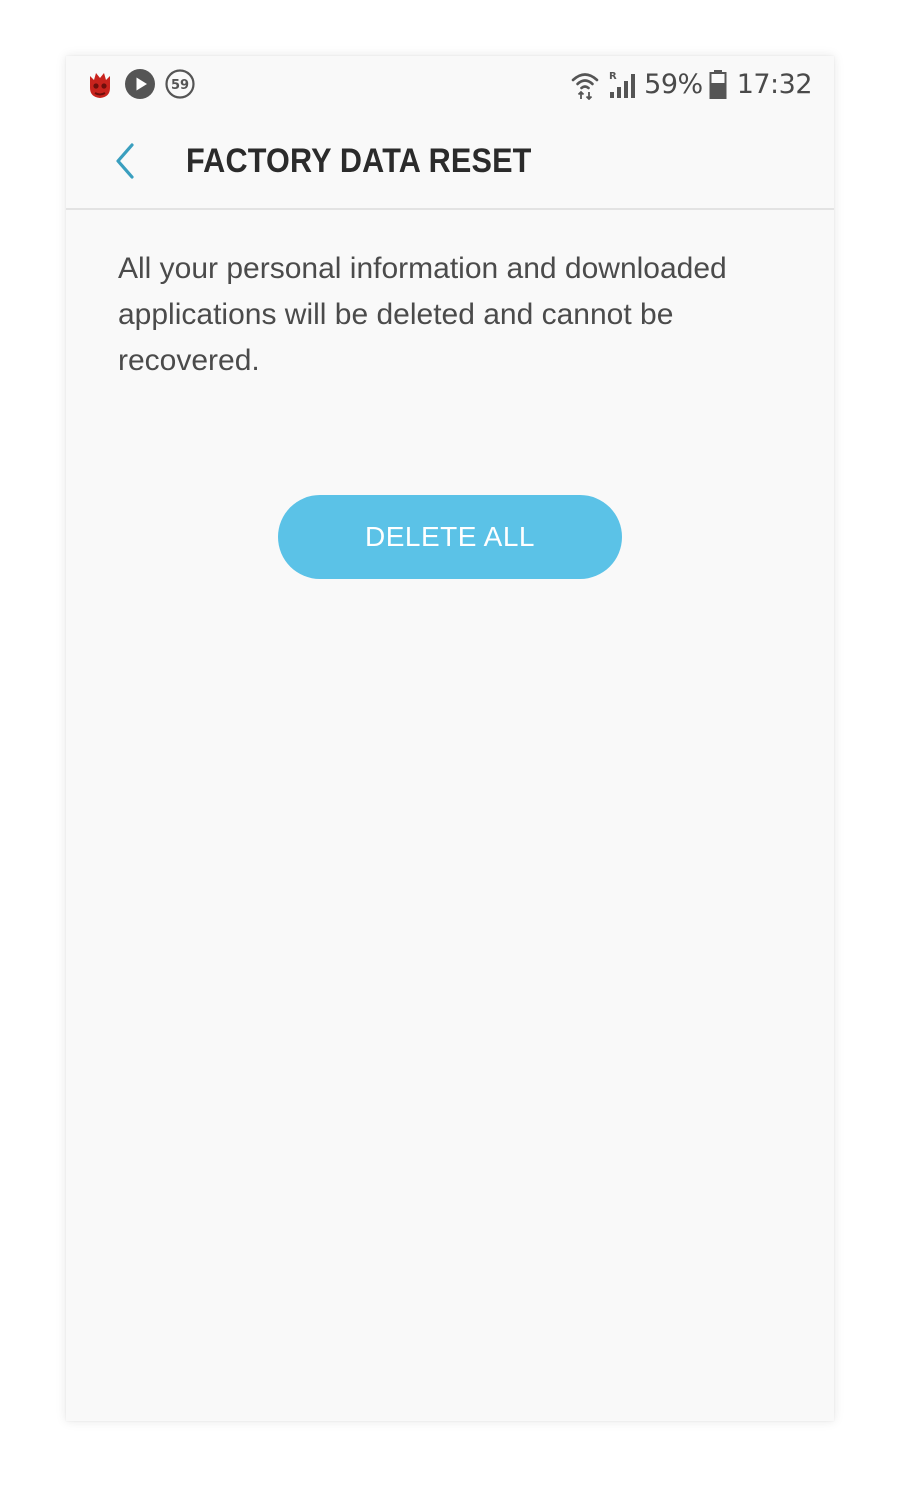  I want to click on counter-59-icon: 59, so click(180, 84).